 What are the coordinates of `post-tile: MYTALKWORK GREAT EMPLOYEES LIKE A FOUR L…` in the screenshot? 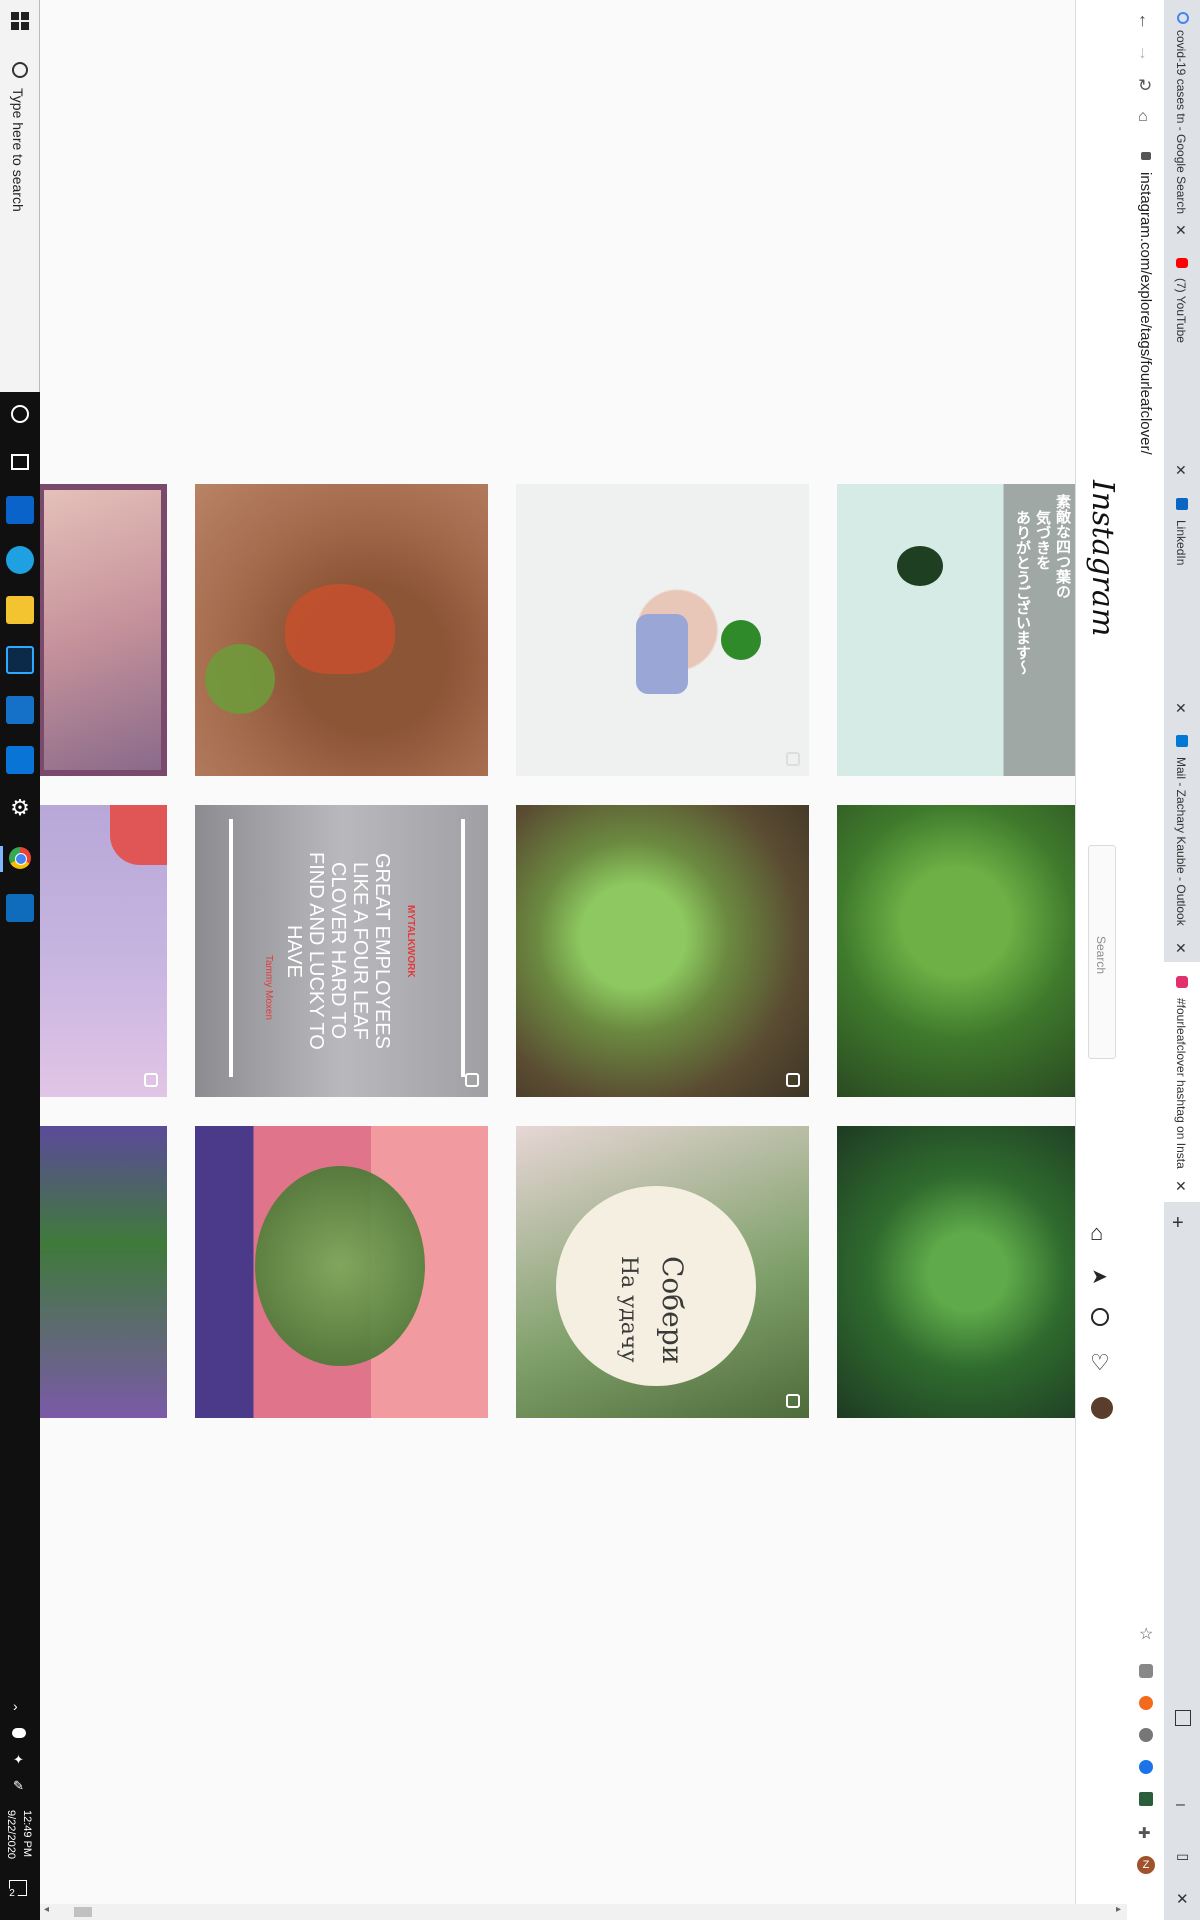 It's located at (341, 951).